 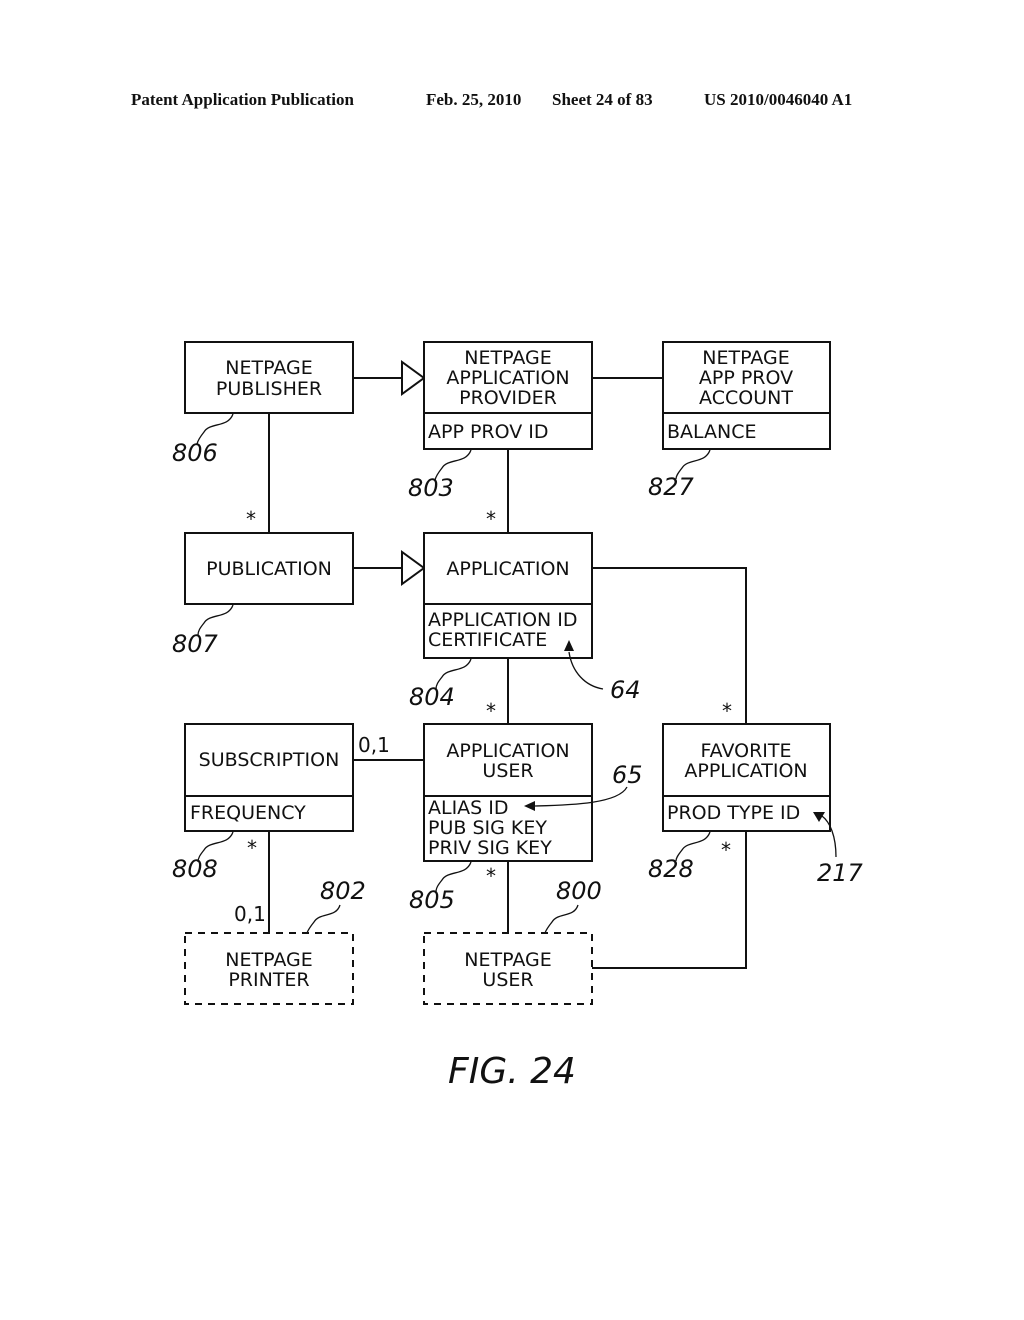 I want to click on reference-numeral: 808, so click(x=195, y=869).